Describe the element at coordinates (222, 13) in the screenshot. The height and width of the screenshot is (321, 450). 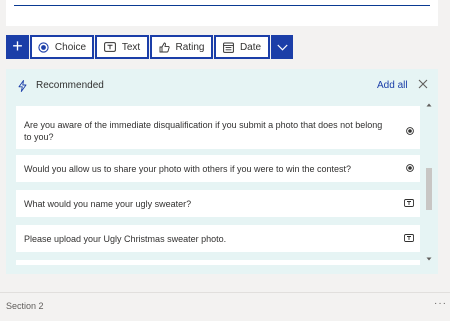
I see `previous-question-card` at that location.